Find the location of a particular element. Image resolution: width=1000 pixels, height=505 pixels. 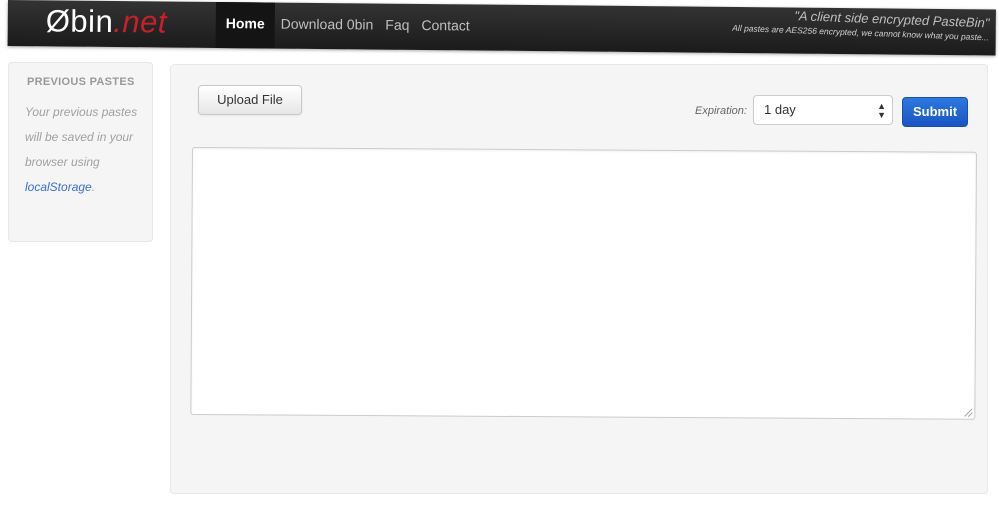

nav-contact: Contact is located at coordinates (445, 27).